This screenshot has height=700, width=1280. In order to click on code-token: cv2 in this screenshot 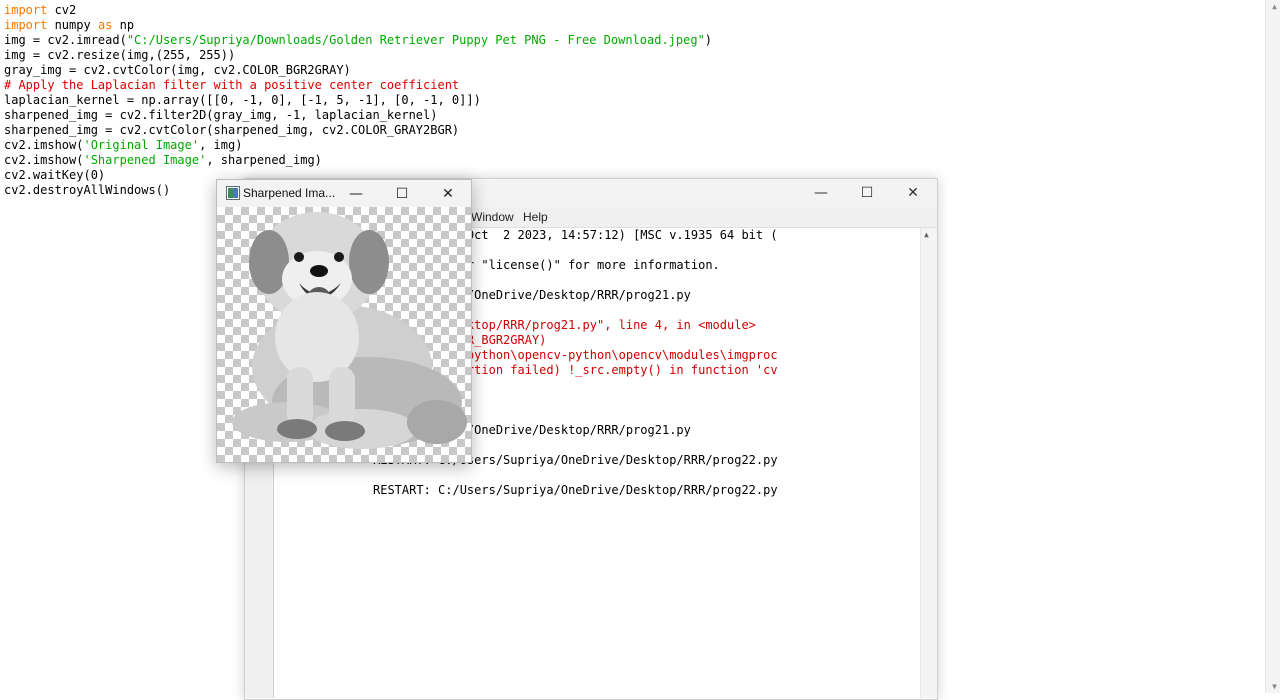, I will do `click(62, 10)`.